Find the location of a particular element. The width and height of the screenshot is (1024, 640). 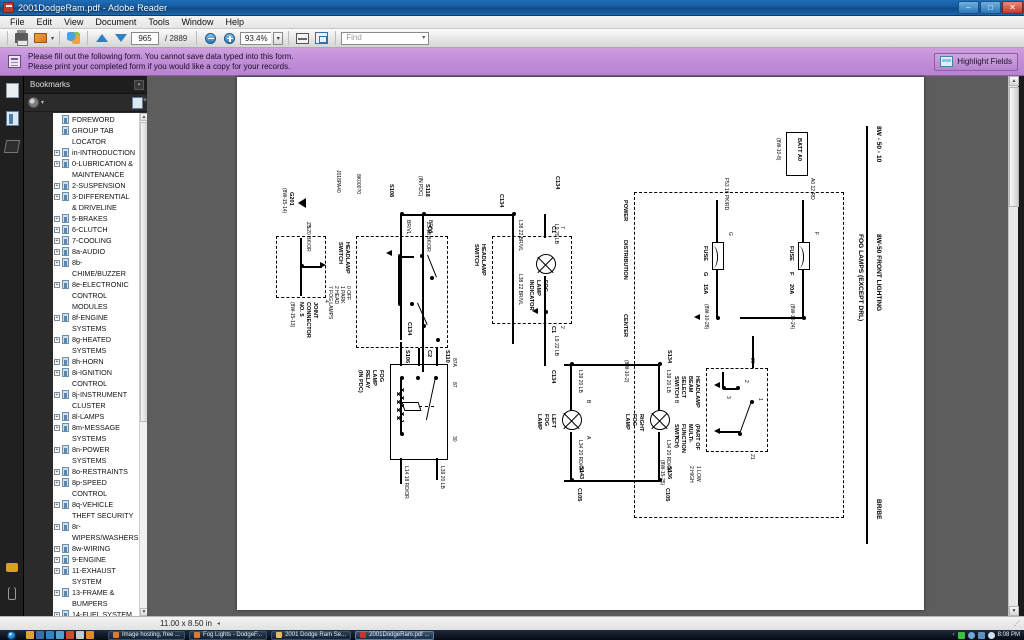

minimize-button: – is located at coordinates (968, 7).